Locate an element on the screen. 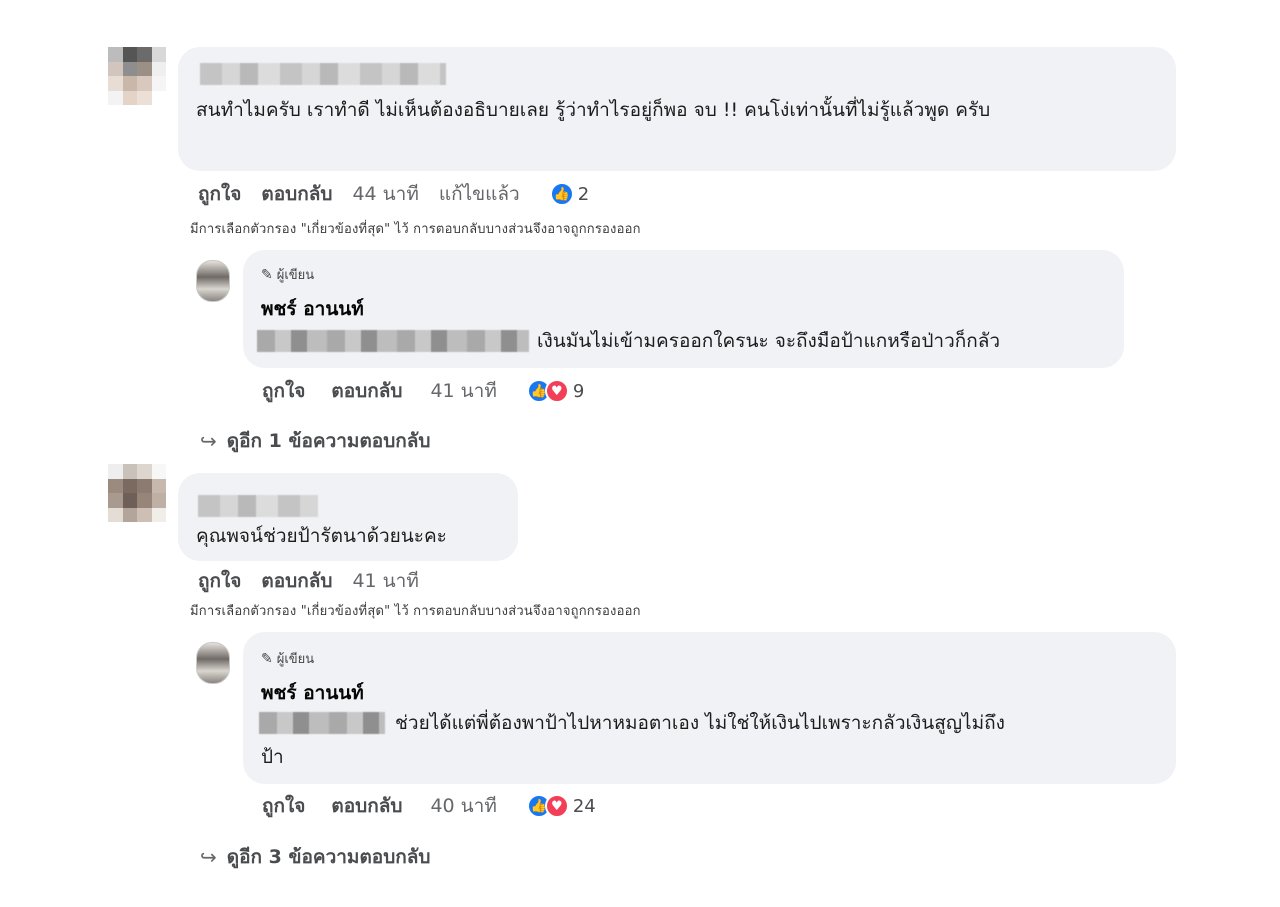  edited-label: แก้ไขแล้ว is located at coordinates (479, 194).